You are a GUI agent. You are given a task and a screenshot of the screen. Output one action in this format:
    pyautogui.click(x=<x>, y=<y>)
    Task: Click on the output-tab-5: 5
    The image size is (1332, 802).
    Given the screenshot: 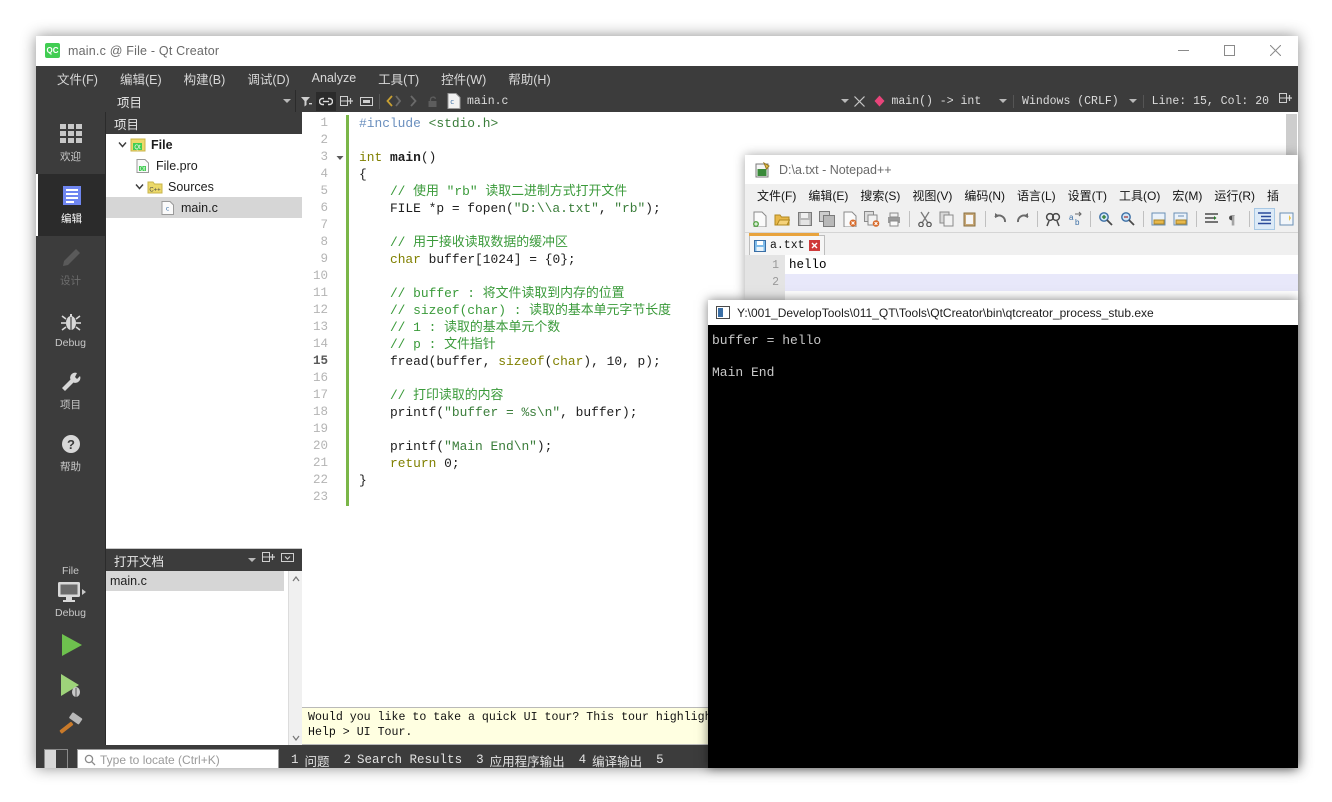 What is the action you would take?
    pyautogui.click(x=660, y=760)
    